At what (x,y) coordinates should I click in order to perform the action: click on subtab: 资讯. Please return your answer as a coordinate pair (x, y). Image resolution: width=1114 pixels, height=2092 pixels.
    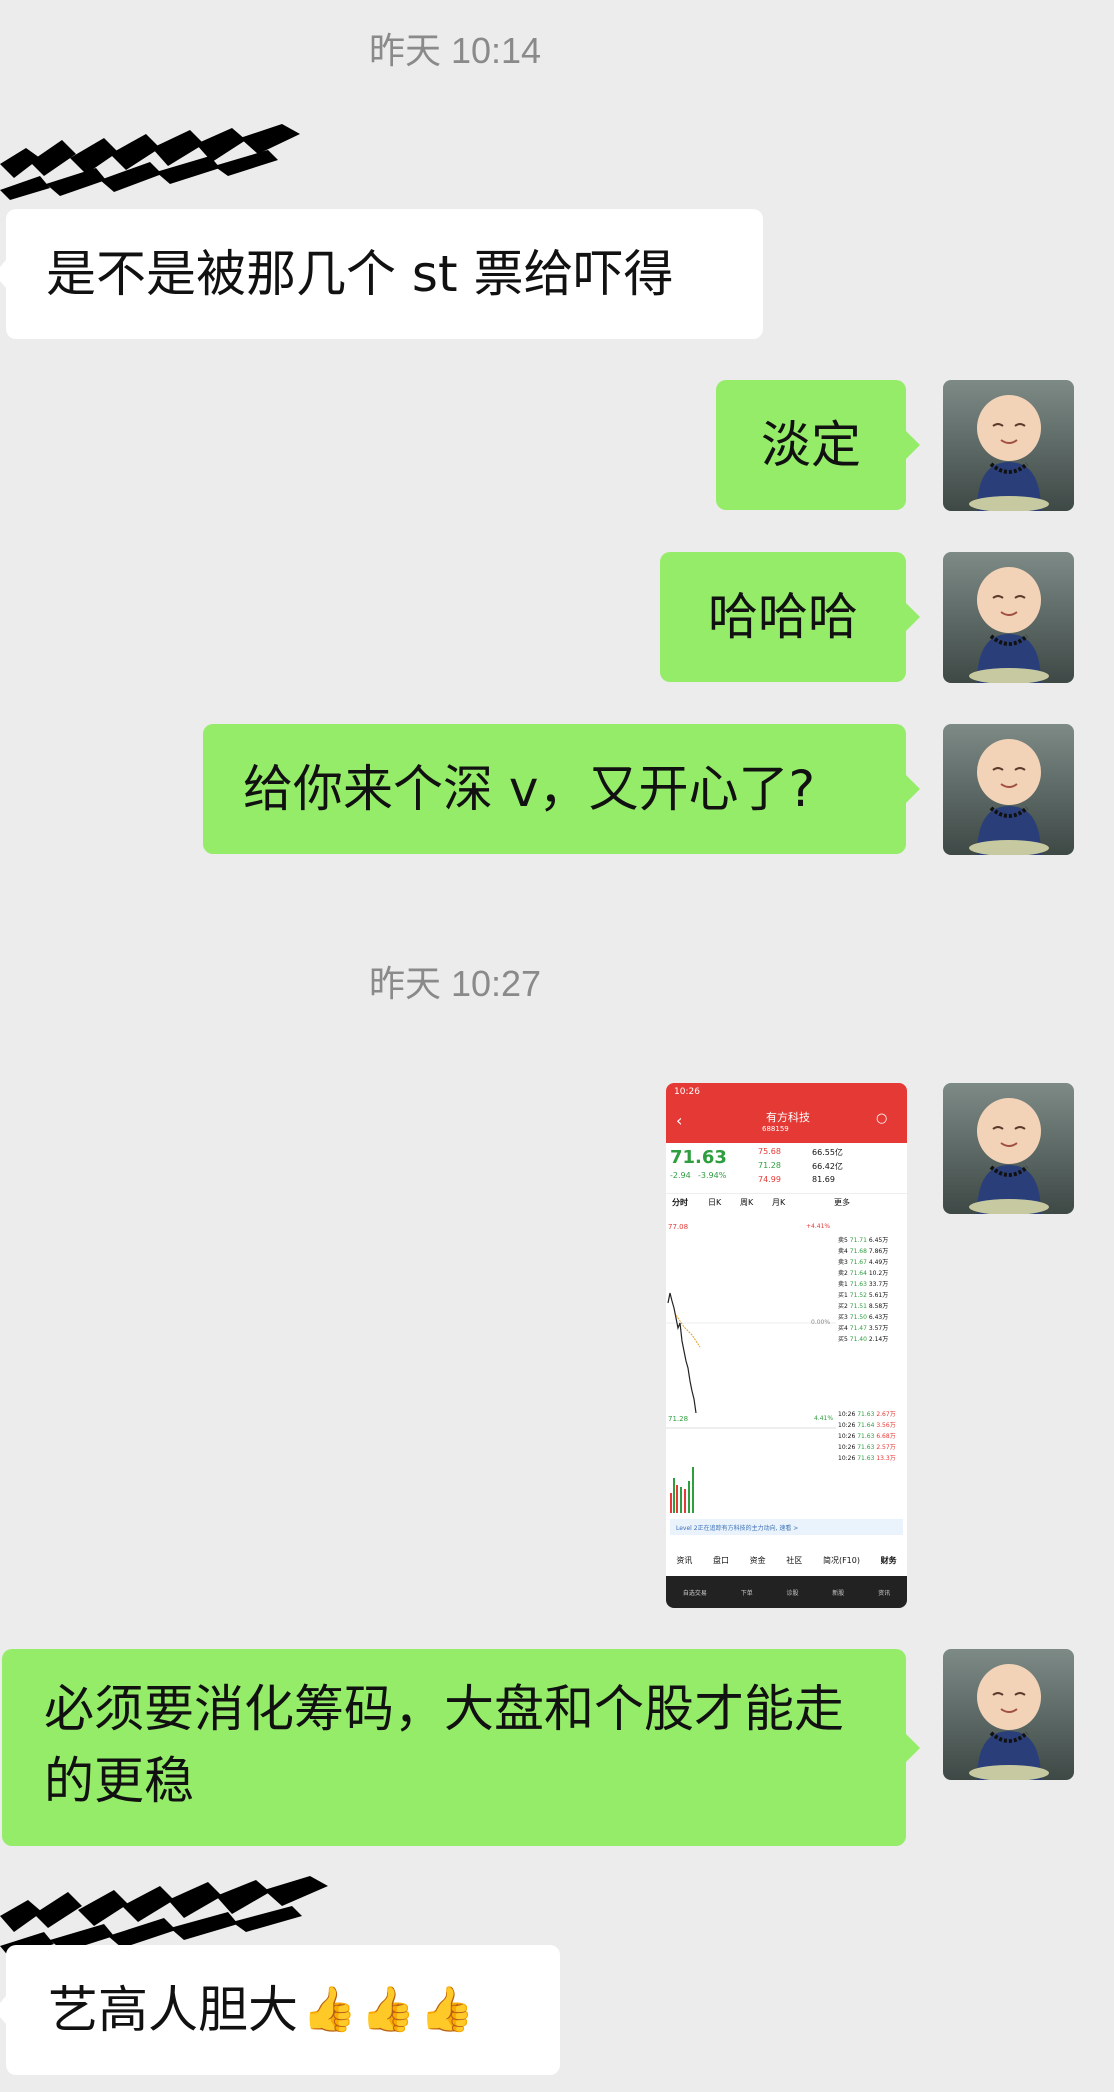
    Looking at the image, I should click on (684, 1560).